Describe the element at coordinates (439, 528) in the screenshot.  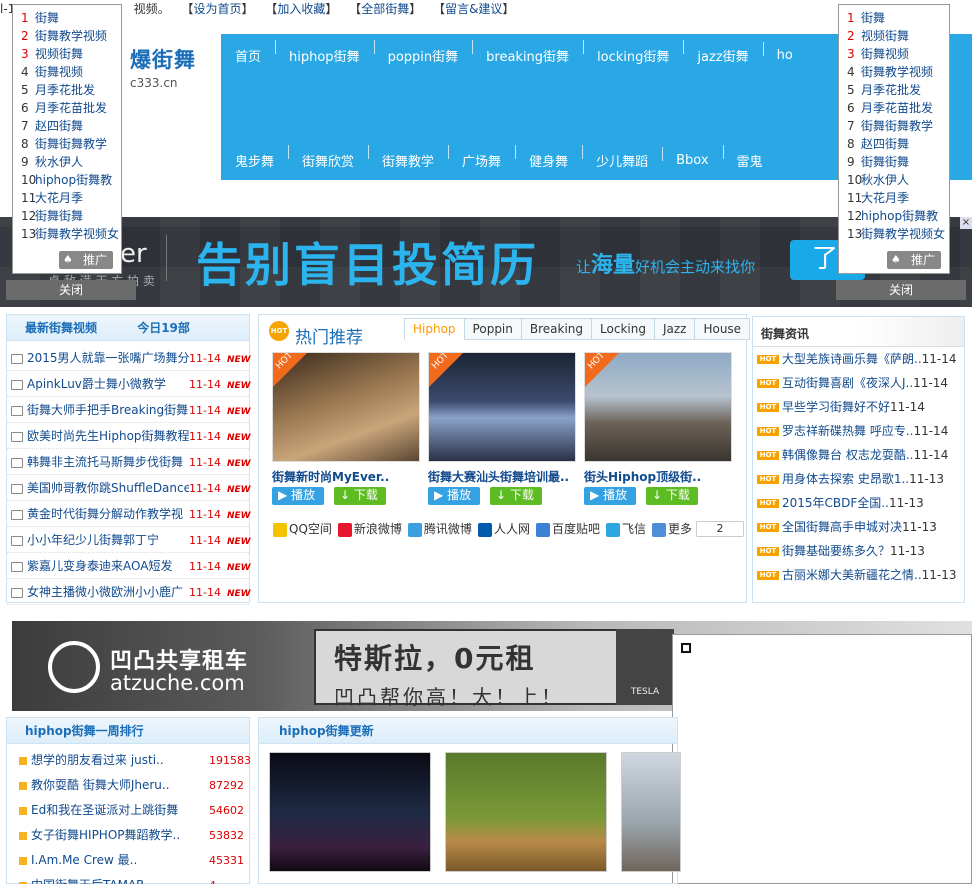
I see `share-tencent-weibo: 腾讯微博` at that location.